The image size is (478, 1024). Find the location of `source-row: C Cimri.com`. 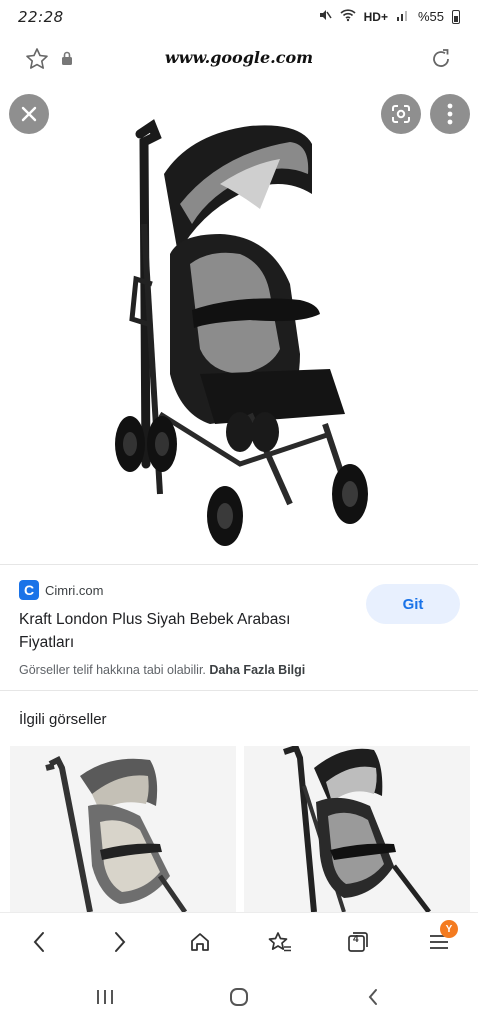

source-row: C Cimri.com is located at coordinates (61, 590).